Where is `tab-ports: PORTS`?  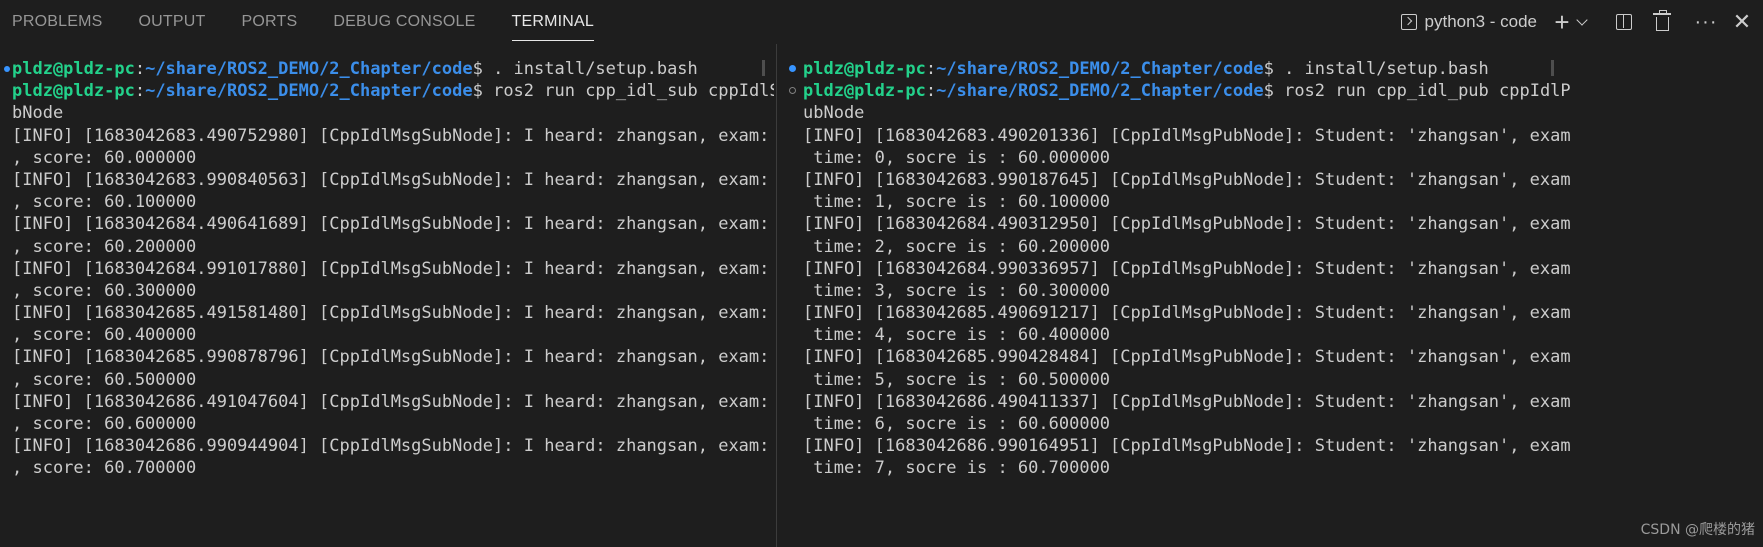 tab-ports: PORTS is located at coordinates (270, 22).